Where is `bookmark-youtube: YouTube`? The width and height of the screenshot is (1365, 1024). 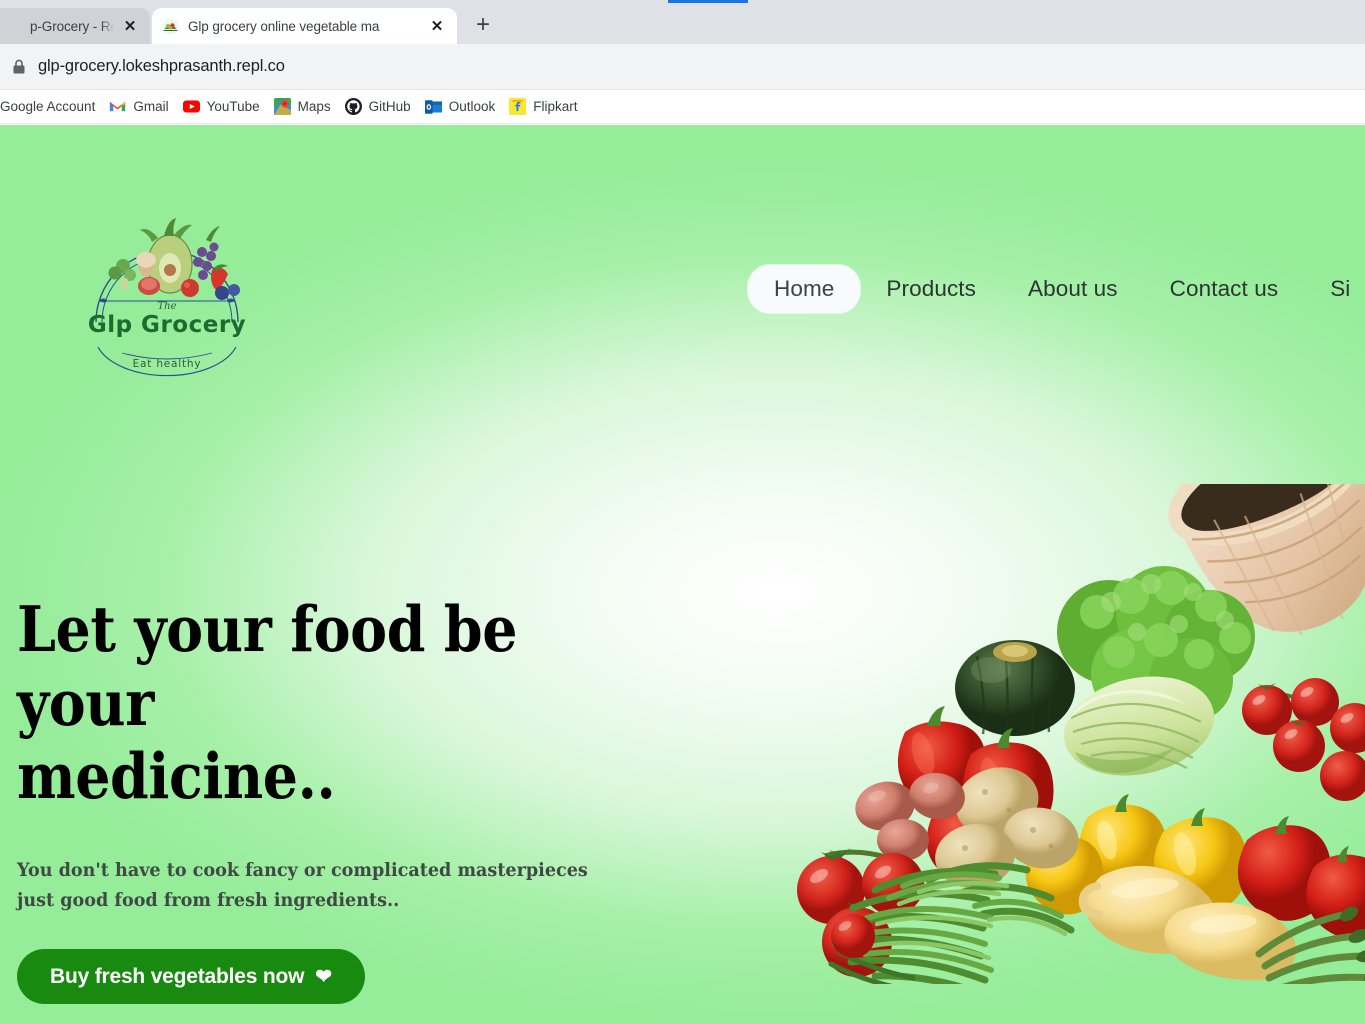 bookmark-youtube: YouTube is located at coordinates (221, 107).